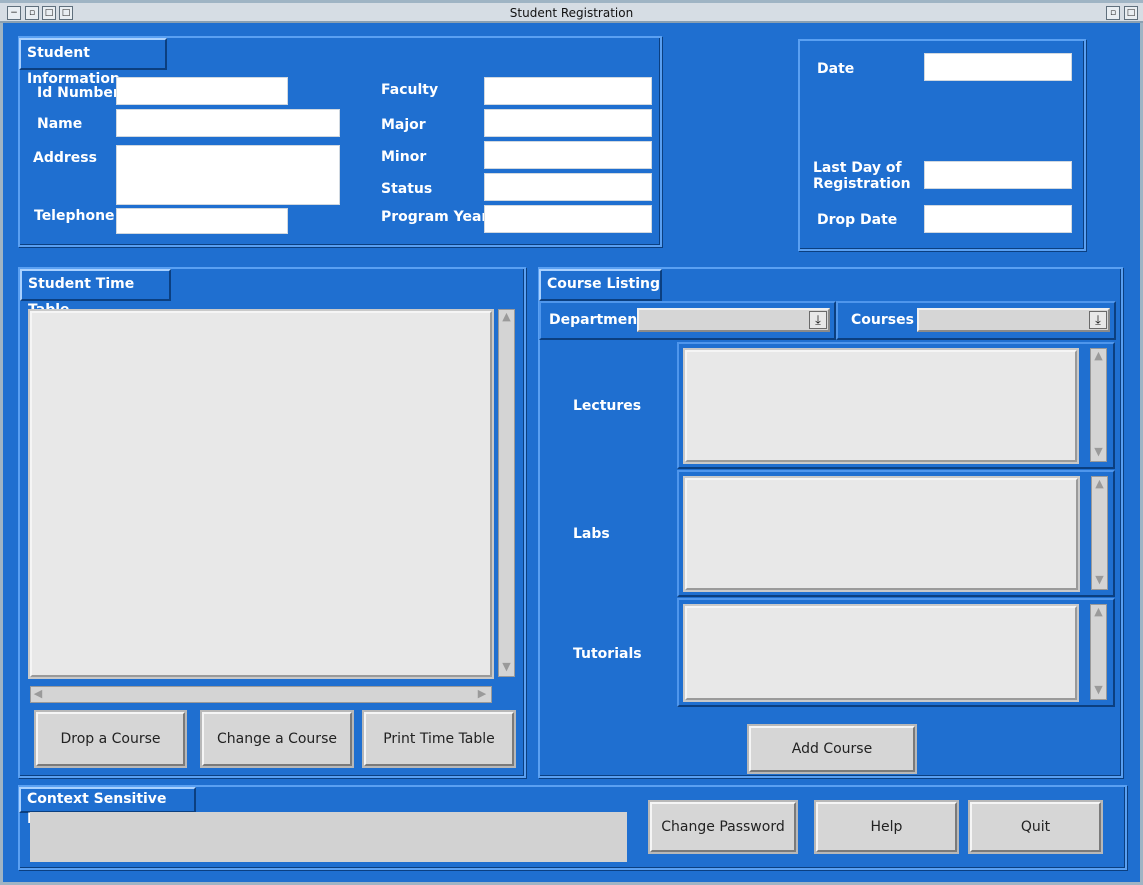  Describe the element at coordinates (1098, 652) in the screenshot. I see `tutorials-scrollbar: ▲ ▼` at that location.